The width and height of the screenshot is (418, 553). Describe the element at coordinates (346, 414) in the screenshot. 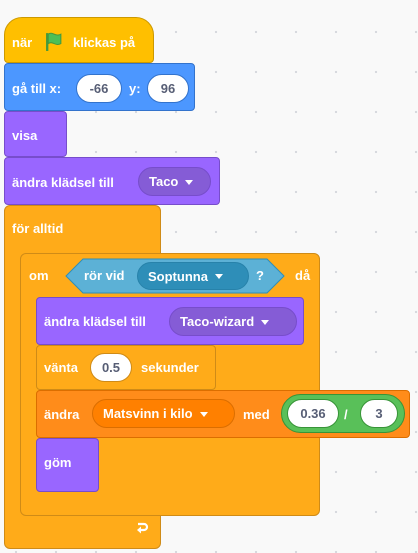

I see `divide-symbol: /` at that location.